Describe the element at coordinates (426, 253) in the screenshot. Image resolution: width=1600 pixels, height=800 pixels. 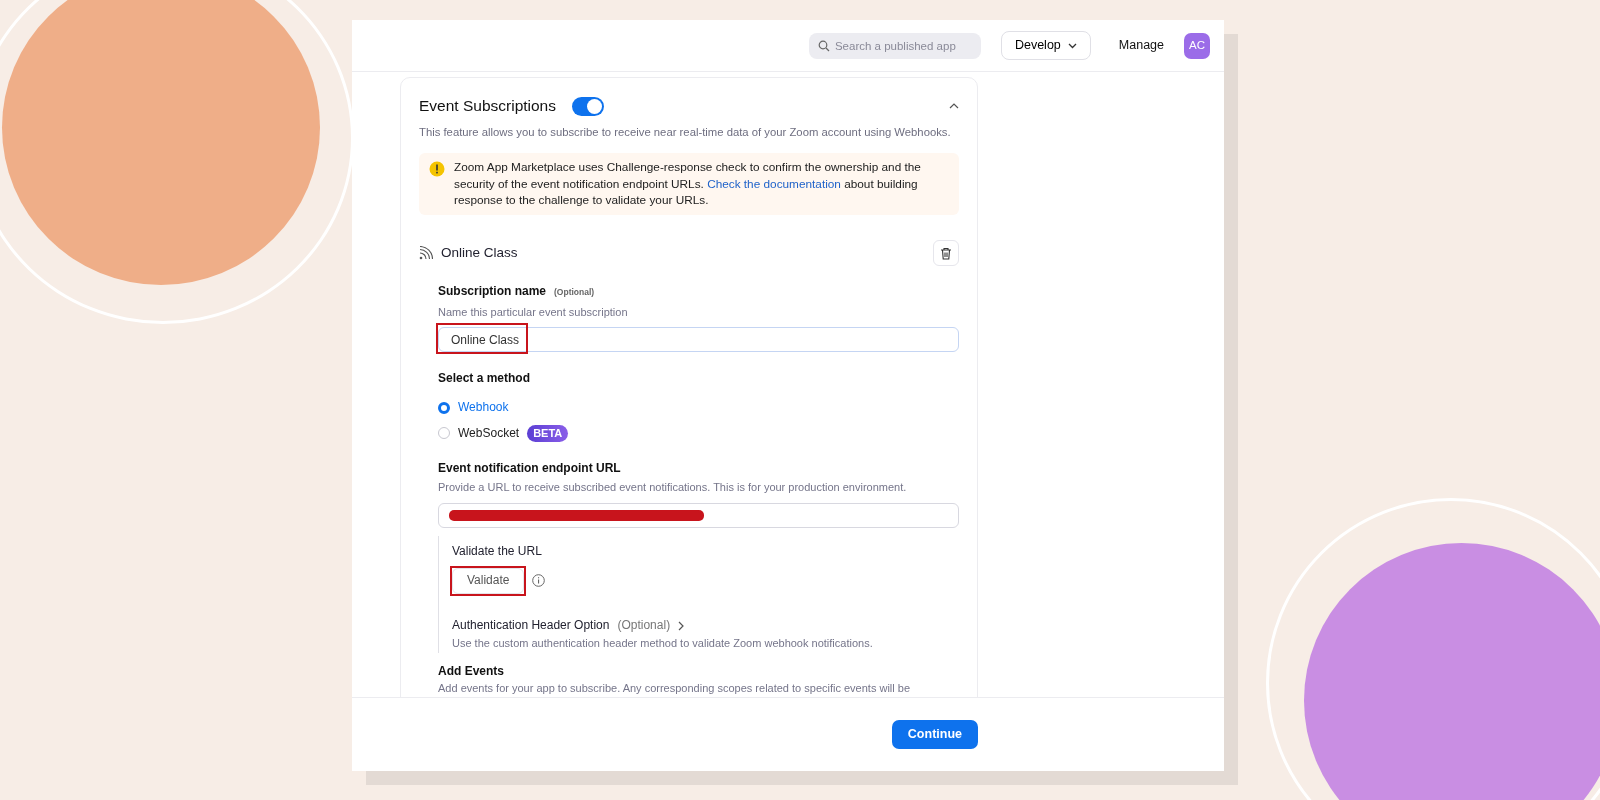
I see `feed-icon` at that location.